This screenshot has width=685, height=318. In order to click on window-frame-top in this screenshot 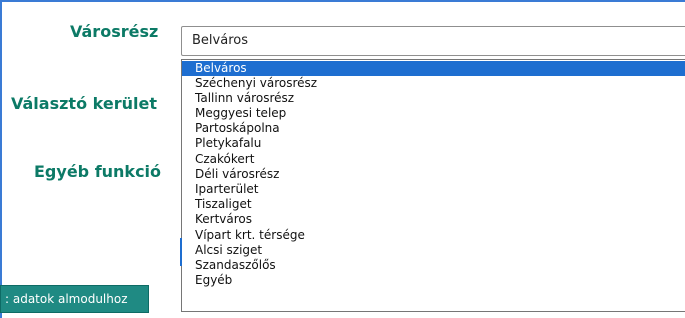, I will do `click(342, 1)`.